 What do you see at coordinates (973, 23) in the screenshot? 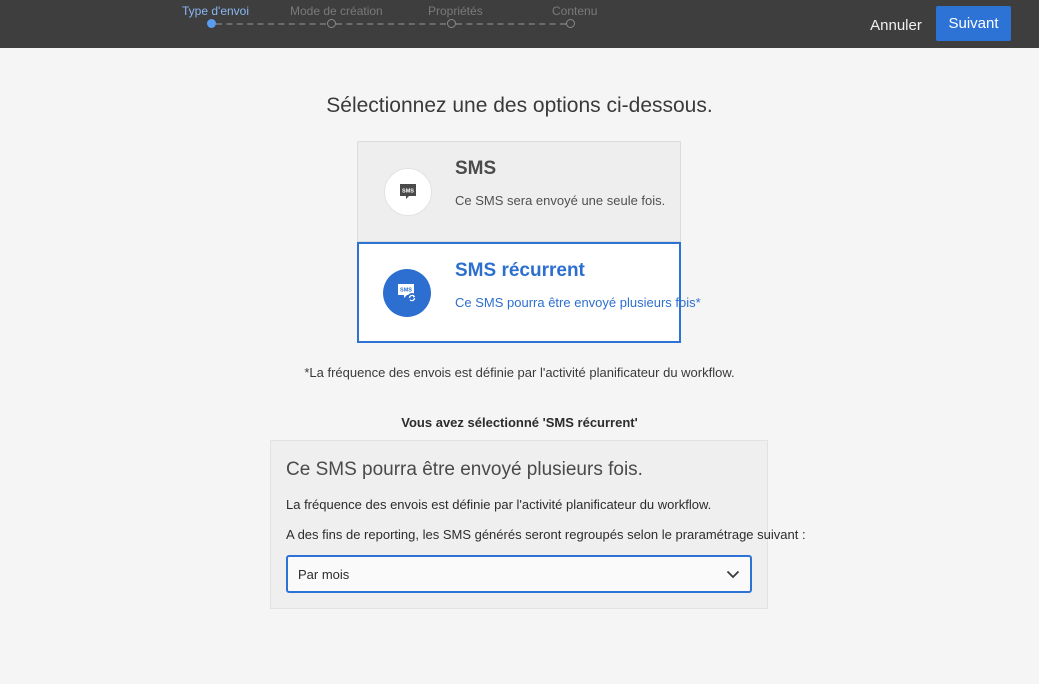
I see `next-button: Suivant` at bounding box center [973, 23].